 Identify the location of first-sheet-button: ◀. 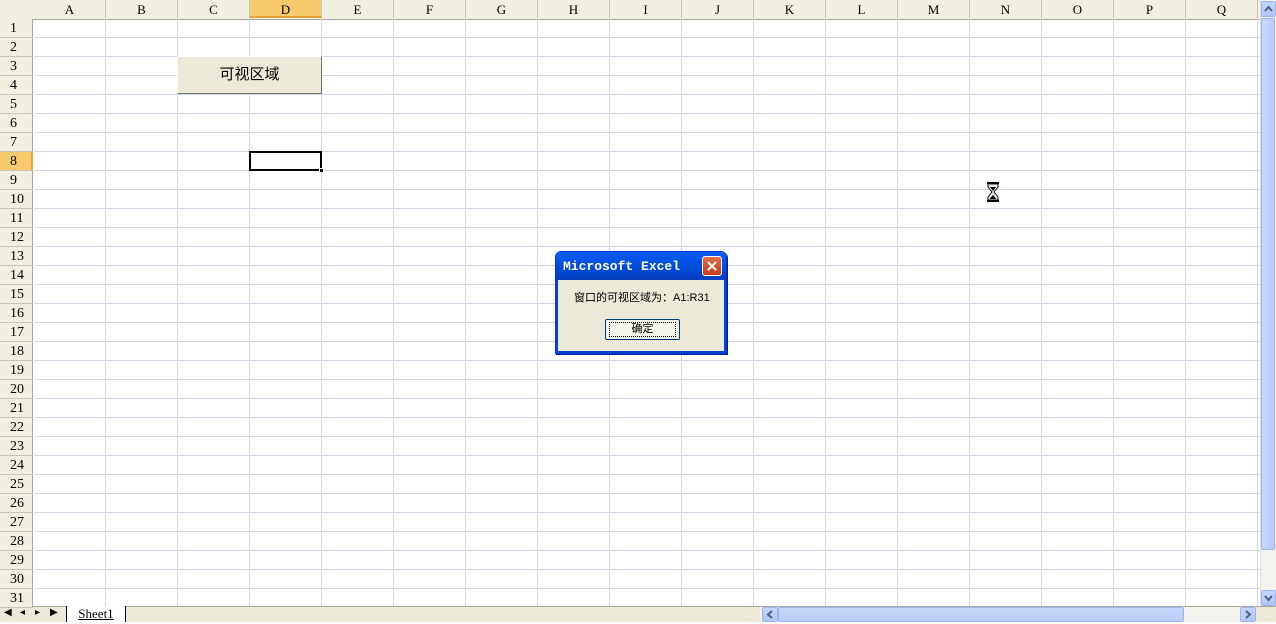
(8, 612).